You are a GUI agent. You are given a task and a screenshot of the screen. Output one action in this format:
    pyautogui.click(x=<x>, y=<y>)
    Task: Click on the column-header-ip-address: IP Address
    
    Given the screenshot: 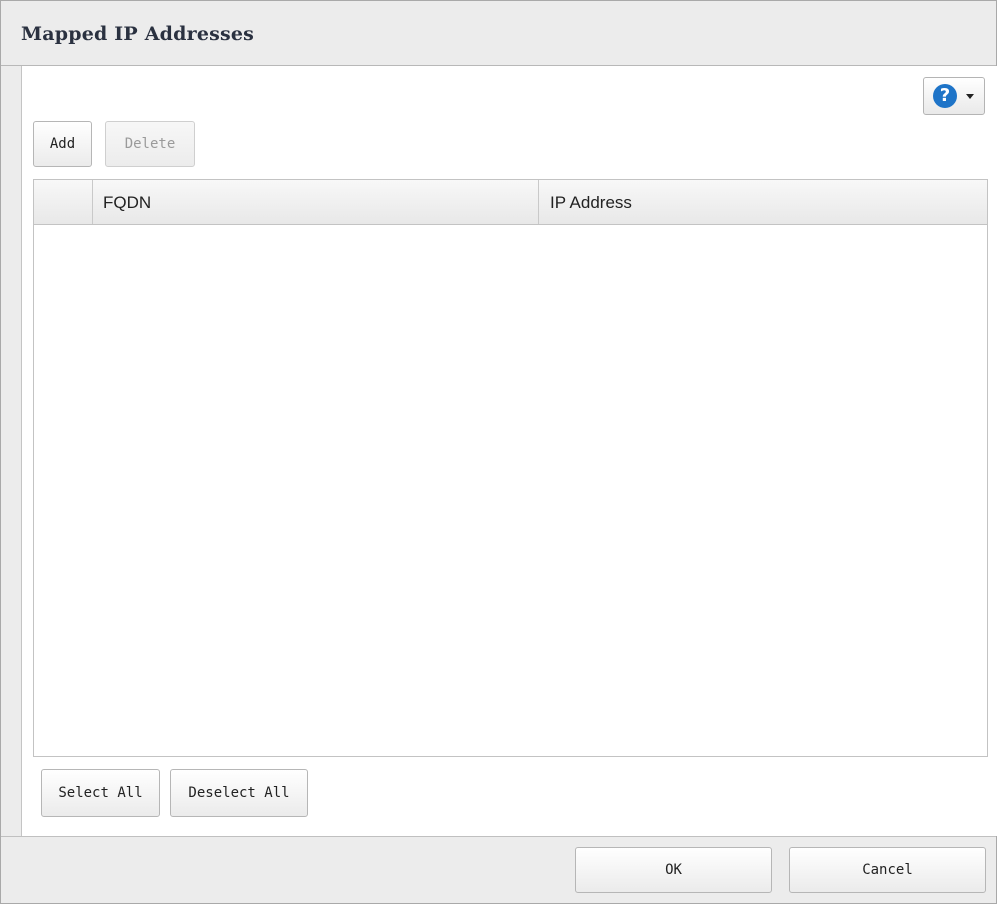 What is the action you would take?
    pyautogui.click(x=763, y=202)
    